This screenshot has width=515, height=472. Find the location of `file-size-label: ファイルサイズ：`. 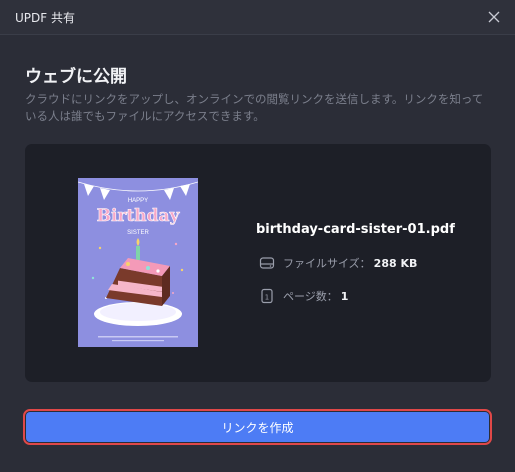

file-size-label: ファイルサイズ： is located at coordinates (327, 263).